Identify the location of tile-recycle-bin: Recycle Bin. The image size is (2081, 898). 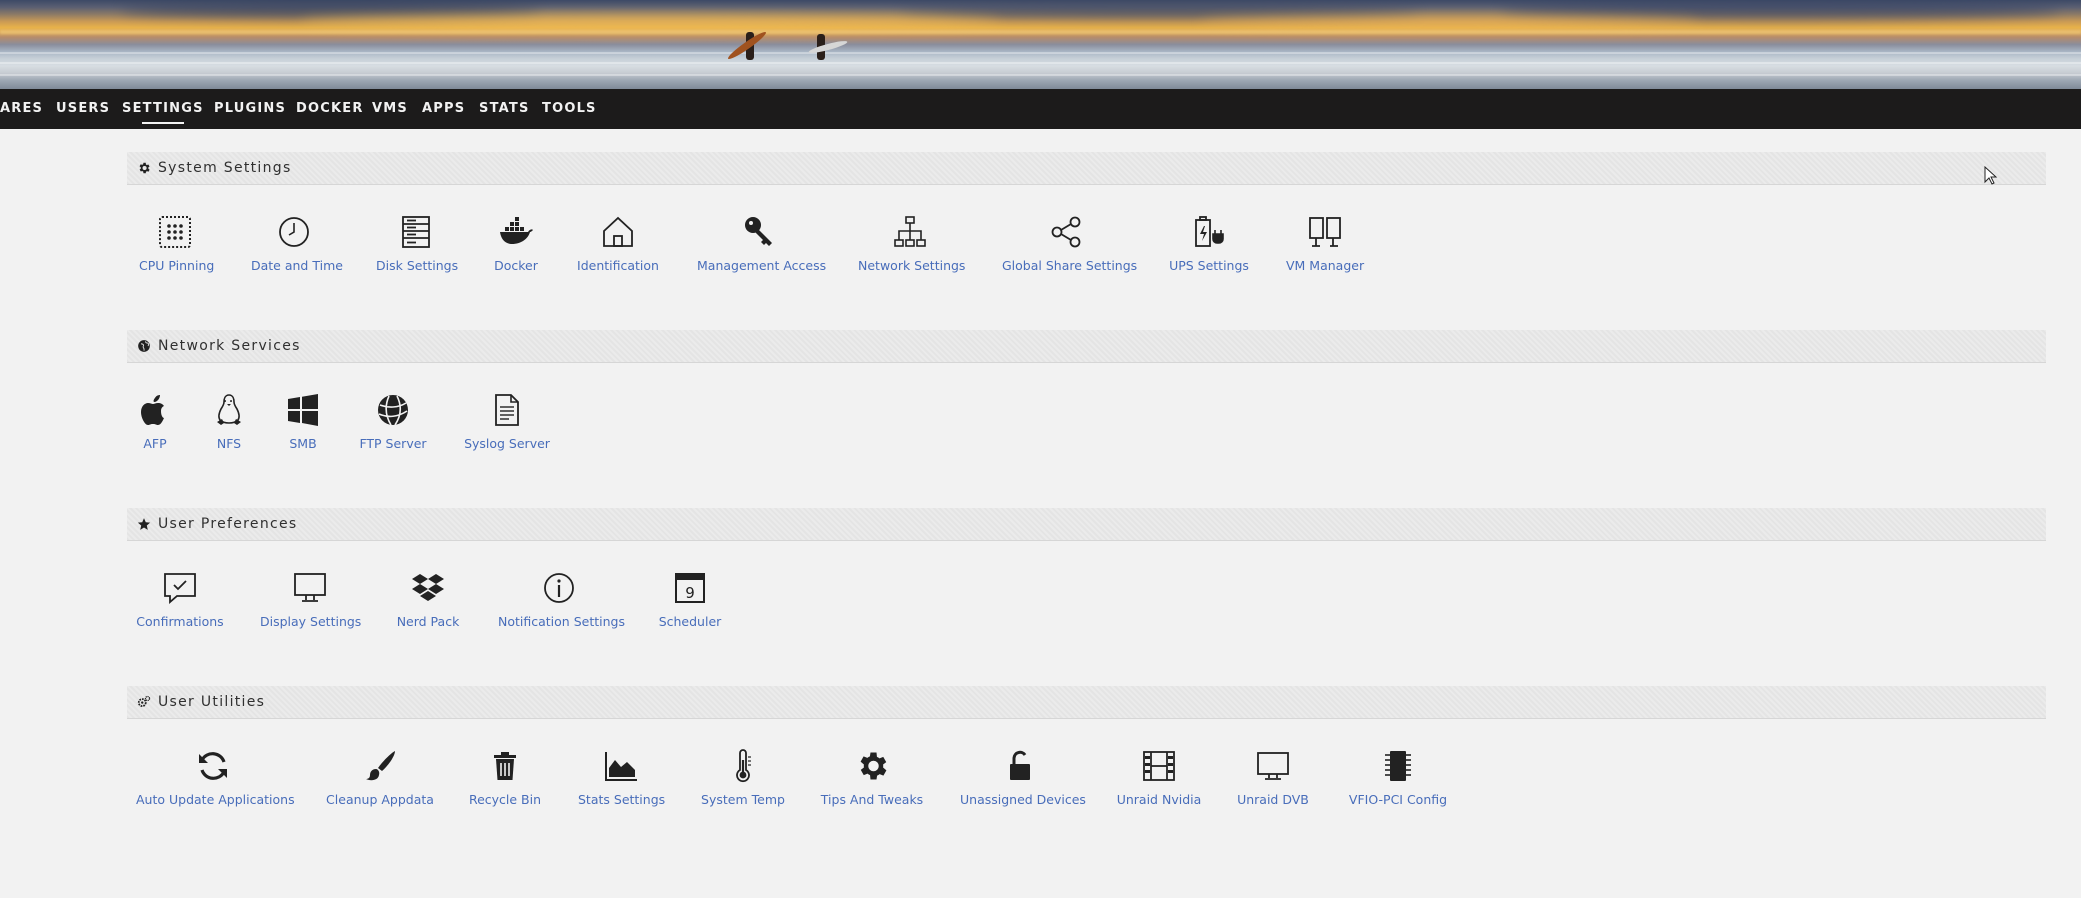
(505, 777).